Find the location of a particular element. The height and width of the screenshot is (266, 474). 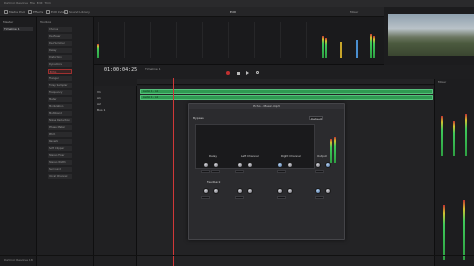

media-pool-button: Media Pool is located at coordinates (14, 12).